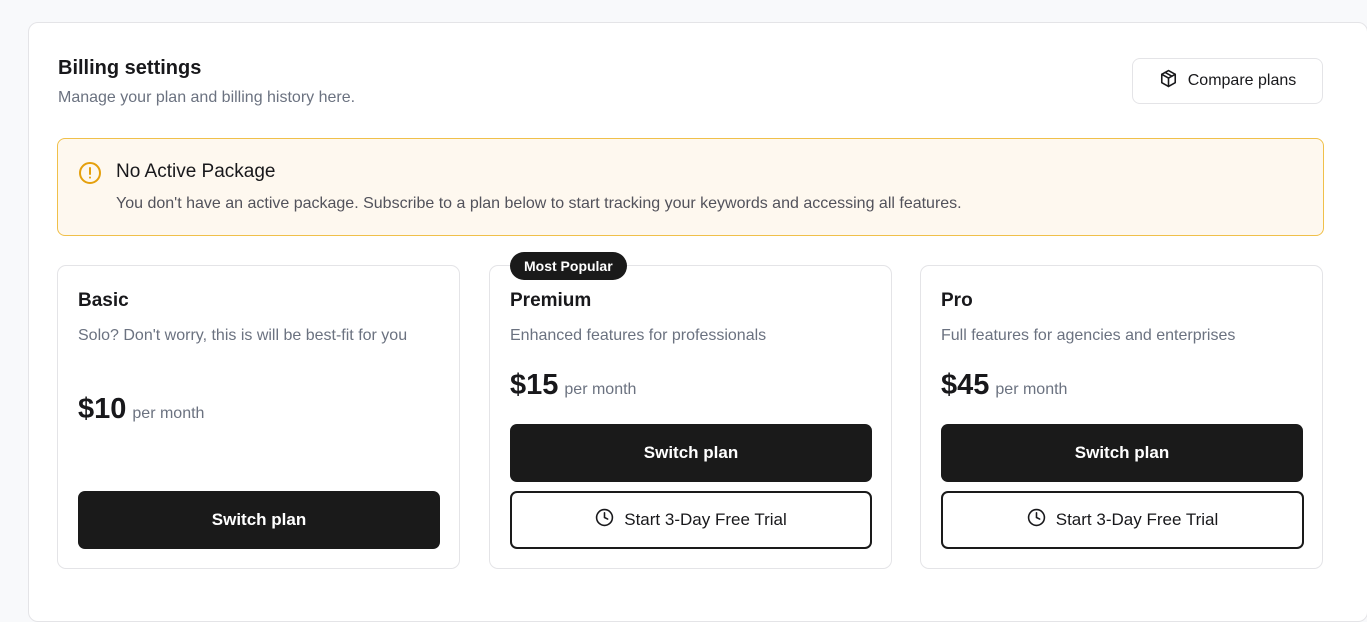  Describe the element at coordinates (196, 171) in the screenshot. I see `alert-title: No Active Package` at that location.